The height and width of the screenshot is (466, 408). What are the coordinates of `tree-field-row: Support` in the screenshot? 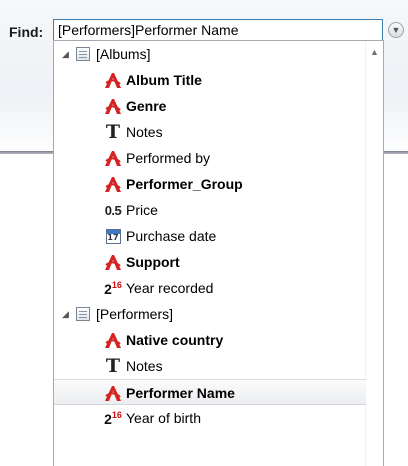 It's located at (210, 262).